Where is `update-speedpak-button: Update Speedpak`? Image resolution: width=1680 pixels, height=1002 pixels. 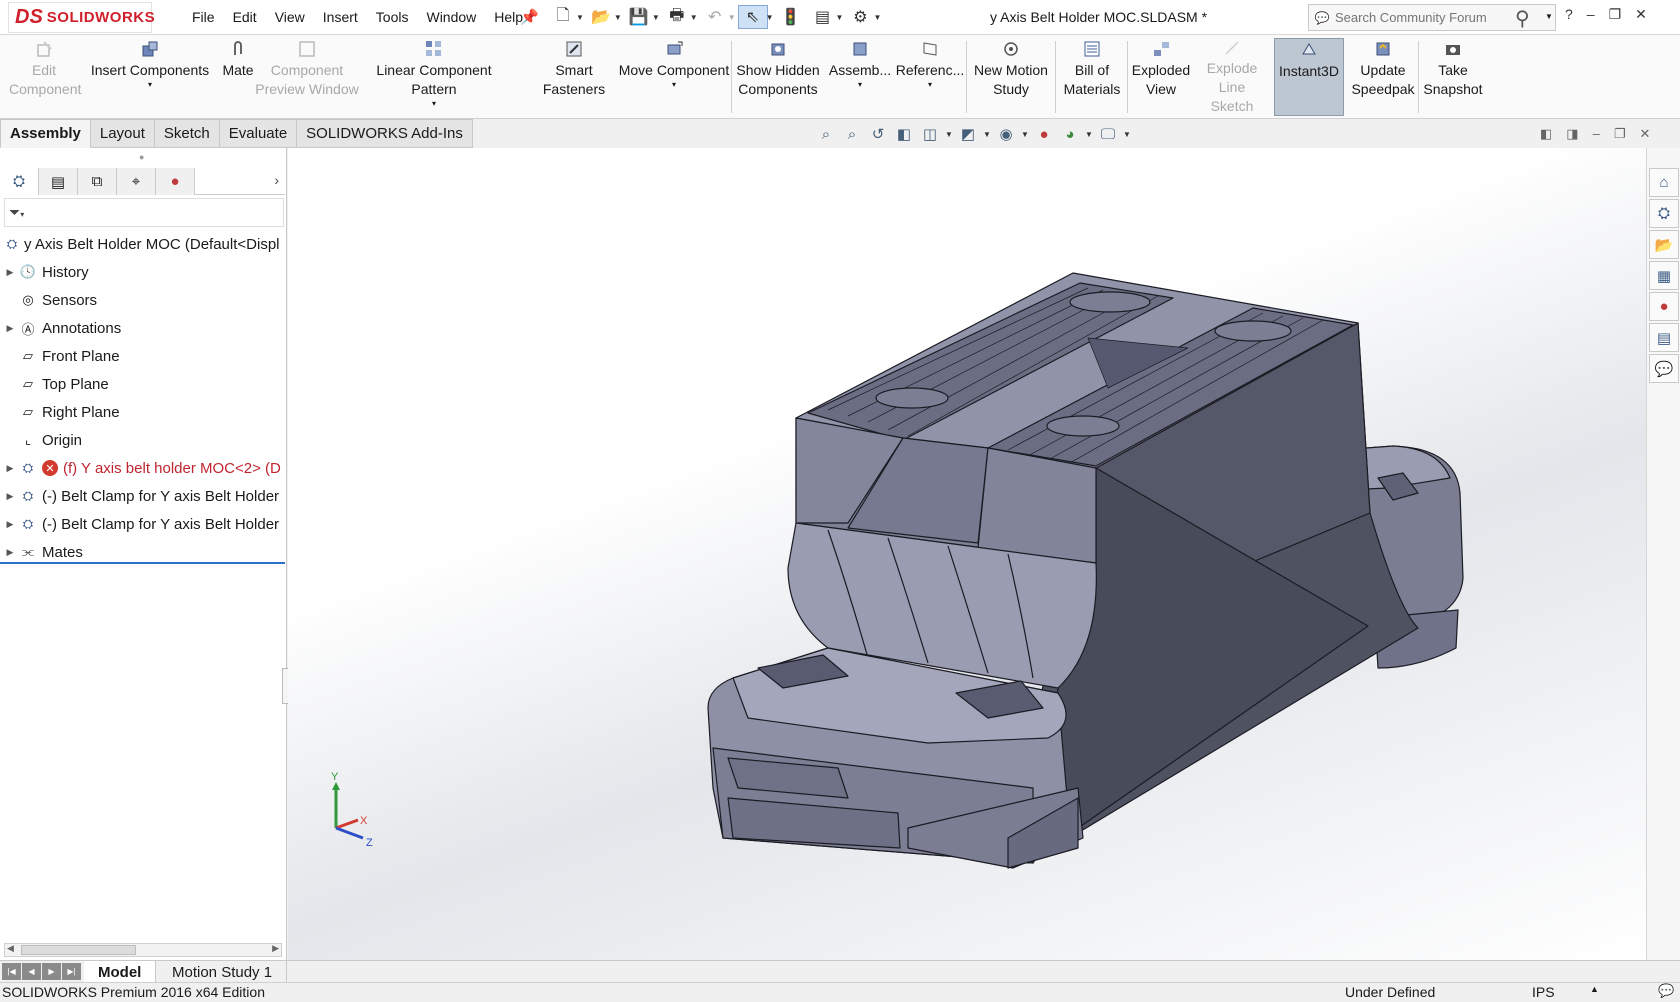 update-speedpak-button: Update Speedpak is located at coordinates (1383, 77).